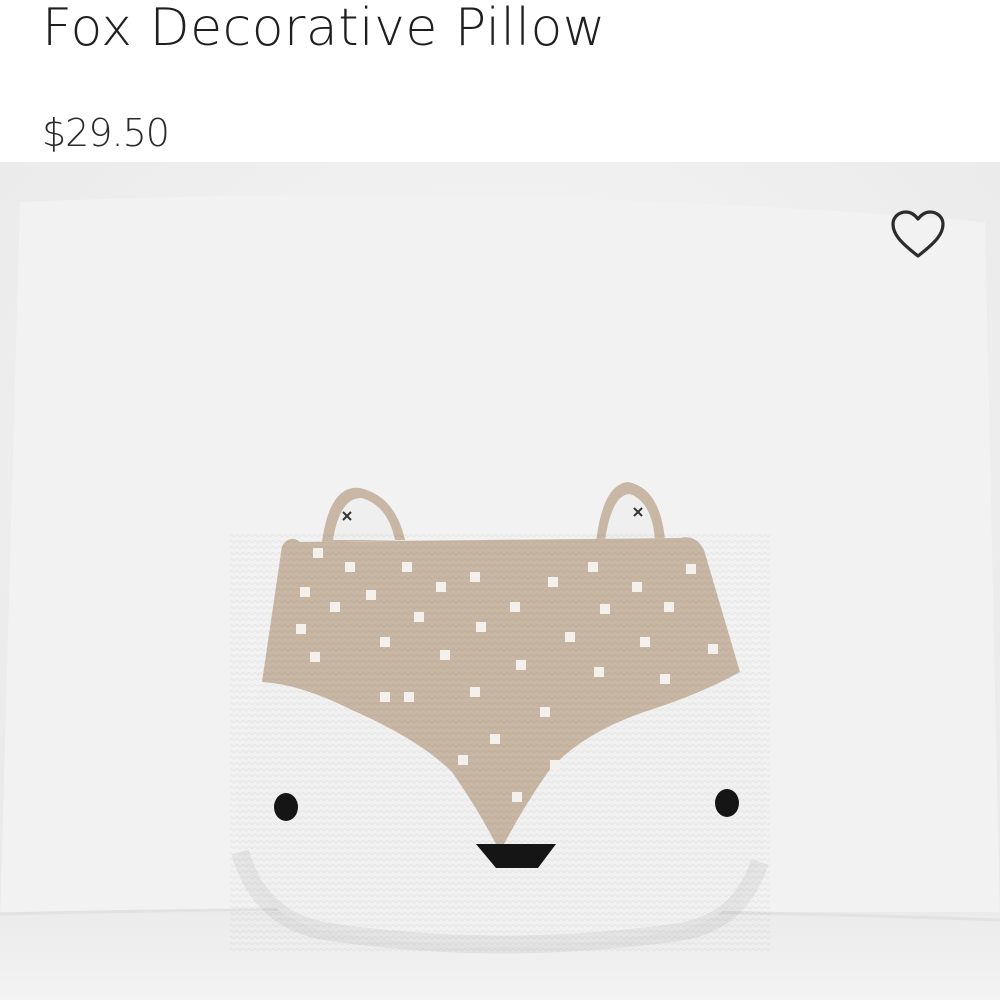  Describe the element at coordinates (727, 803) in the screenshot. I see `right-eye` at that location.